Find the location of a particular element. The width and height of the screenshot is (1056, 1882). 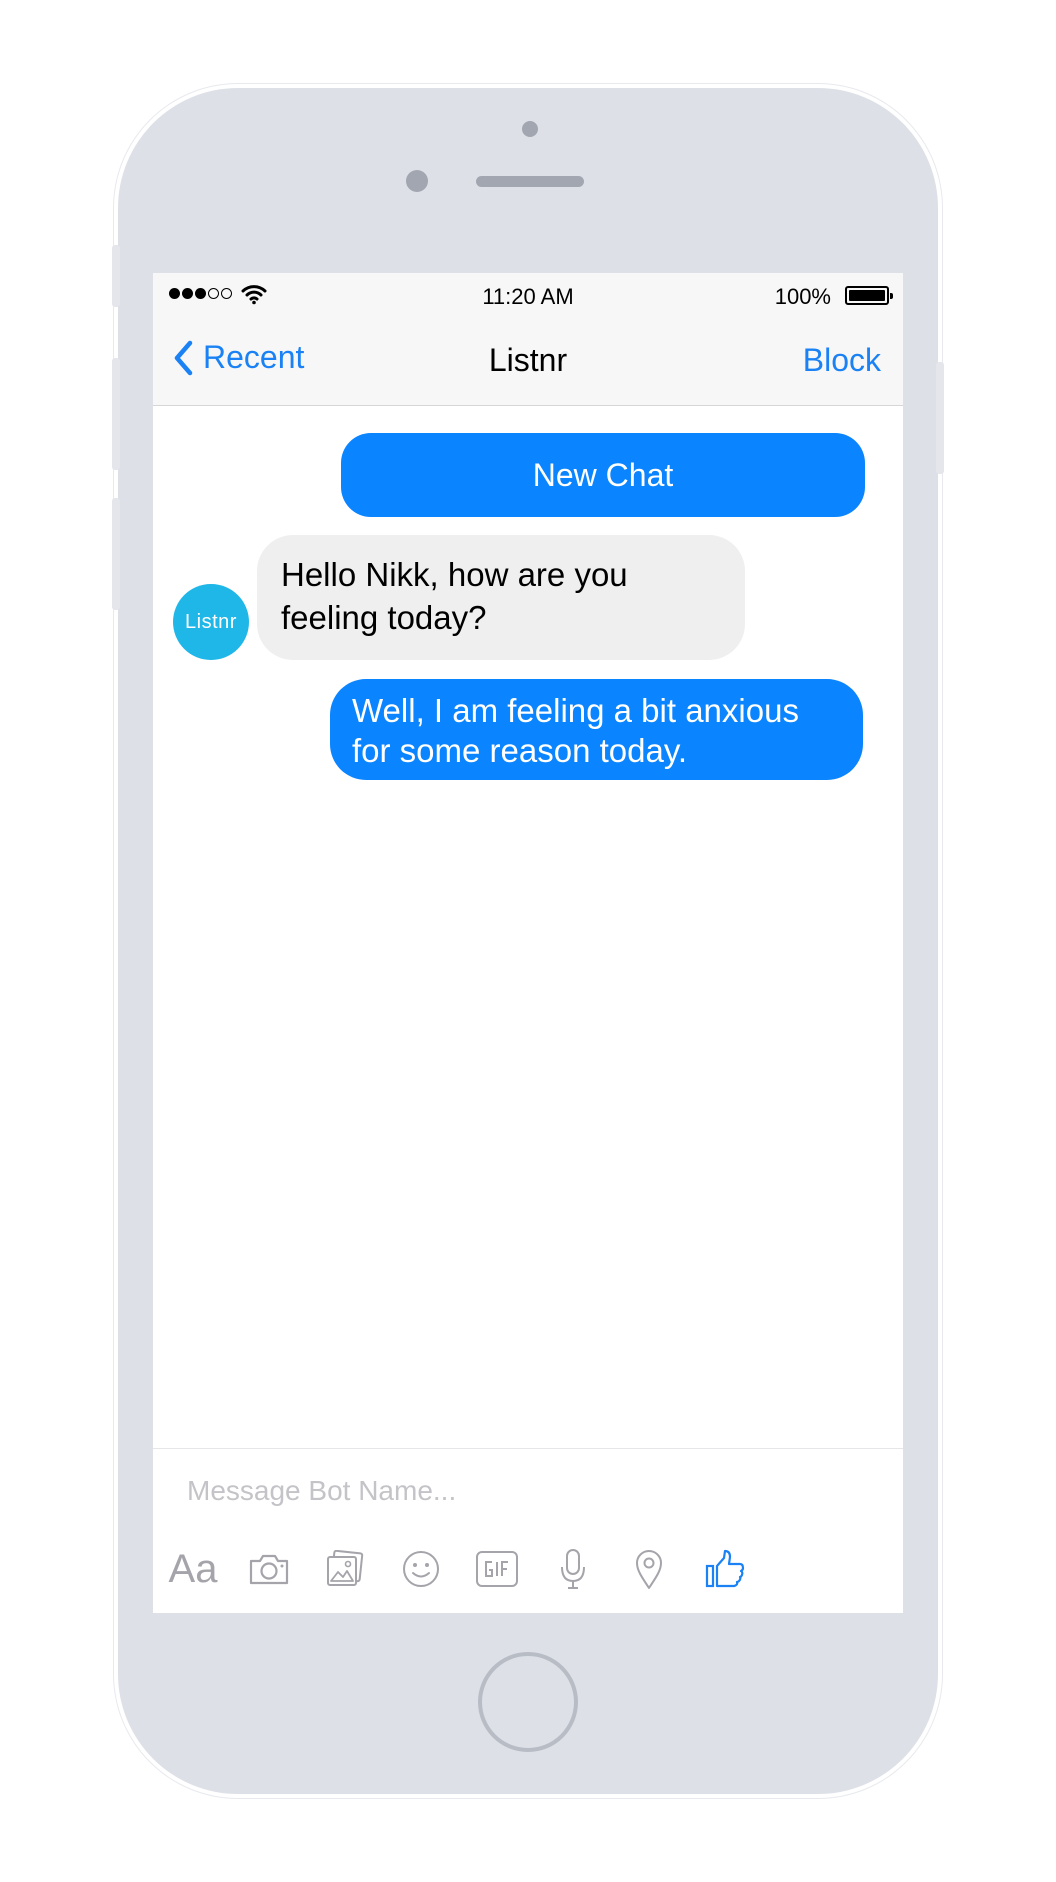

location-button is located at coordinates (649, 1569).